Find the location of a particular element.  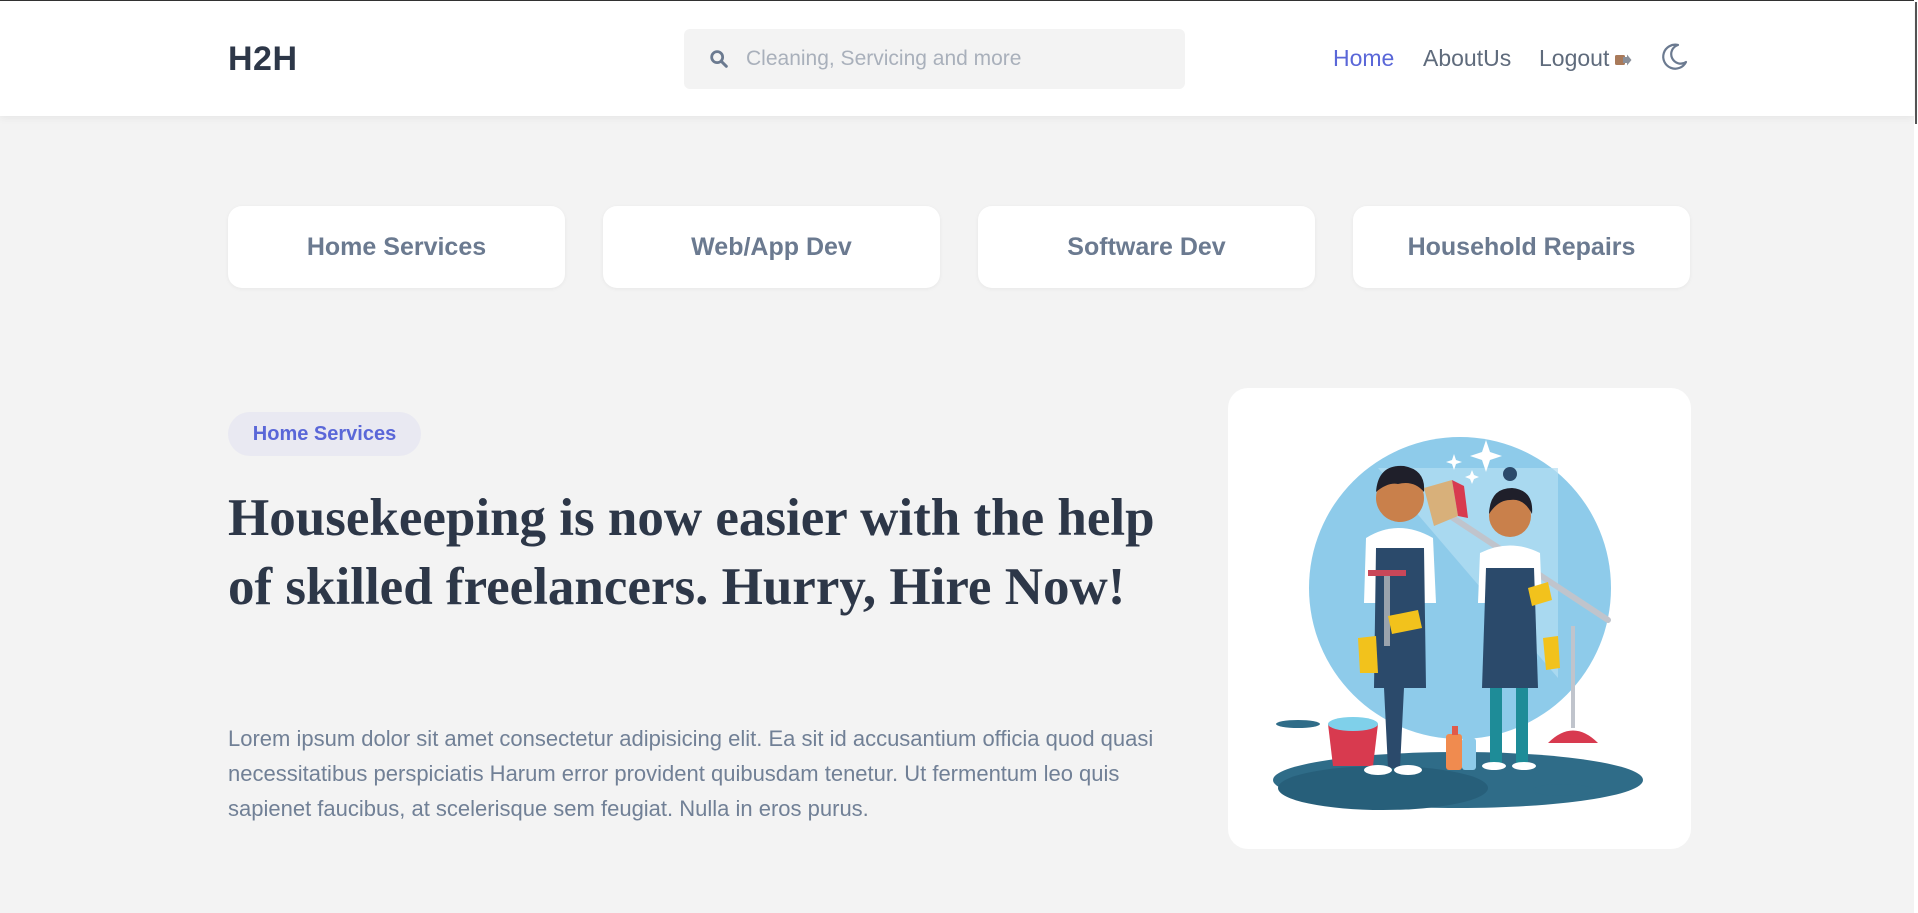

logout-label: Logout is located at coordinates (1574, 58).